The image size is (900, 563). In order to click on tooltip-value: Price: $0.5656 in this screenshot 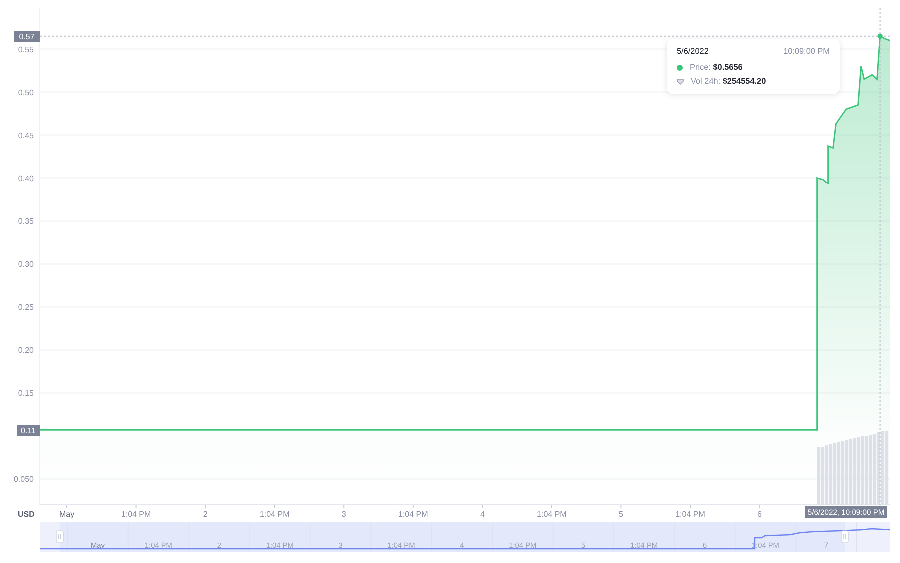, I will do `click(716, 67)`.